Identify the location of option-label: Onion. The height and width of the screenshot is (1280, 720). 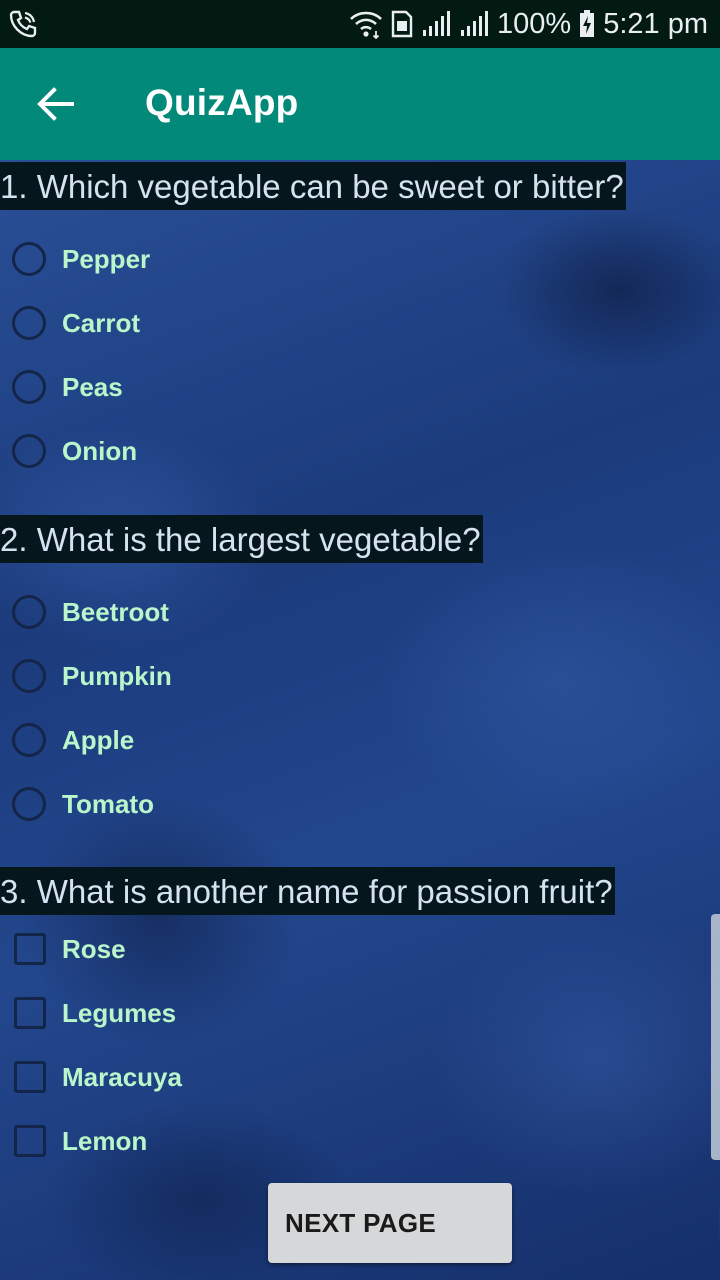
(100, 450).